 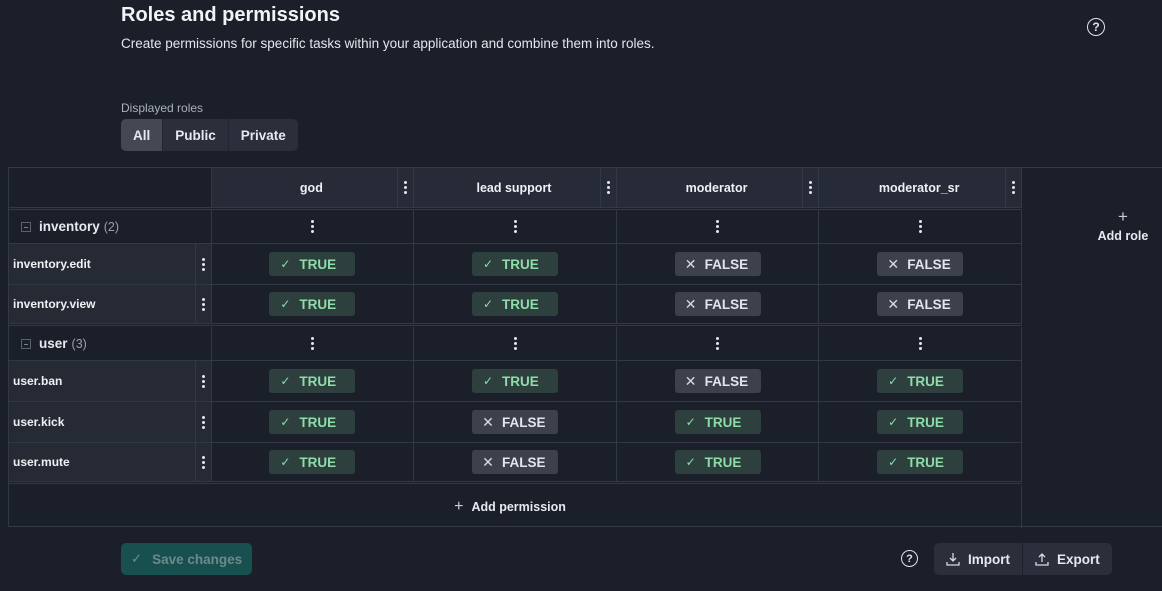 I want to click on group-name: inventory, so click(x=69, y=226).